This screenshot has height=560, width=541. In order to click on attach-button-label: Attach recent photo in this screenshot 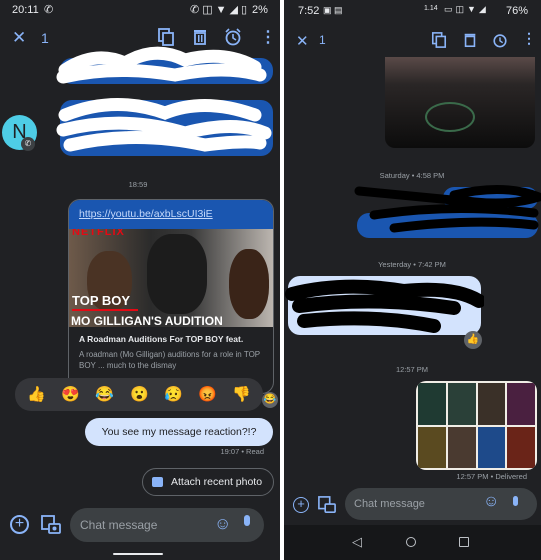, I will do `click(217, 482)`.